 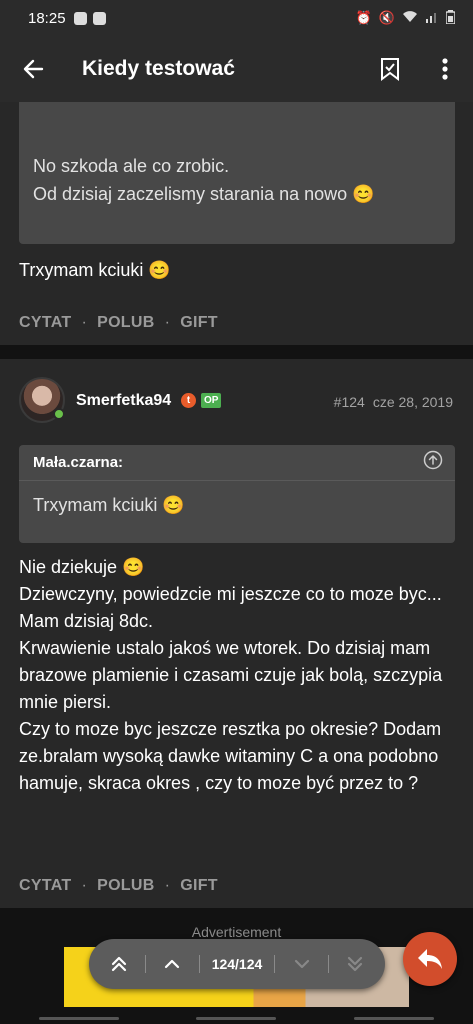 I want to click on download-icon, so click(x=99, y=18).